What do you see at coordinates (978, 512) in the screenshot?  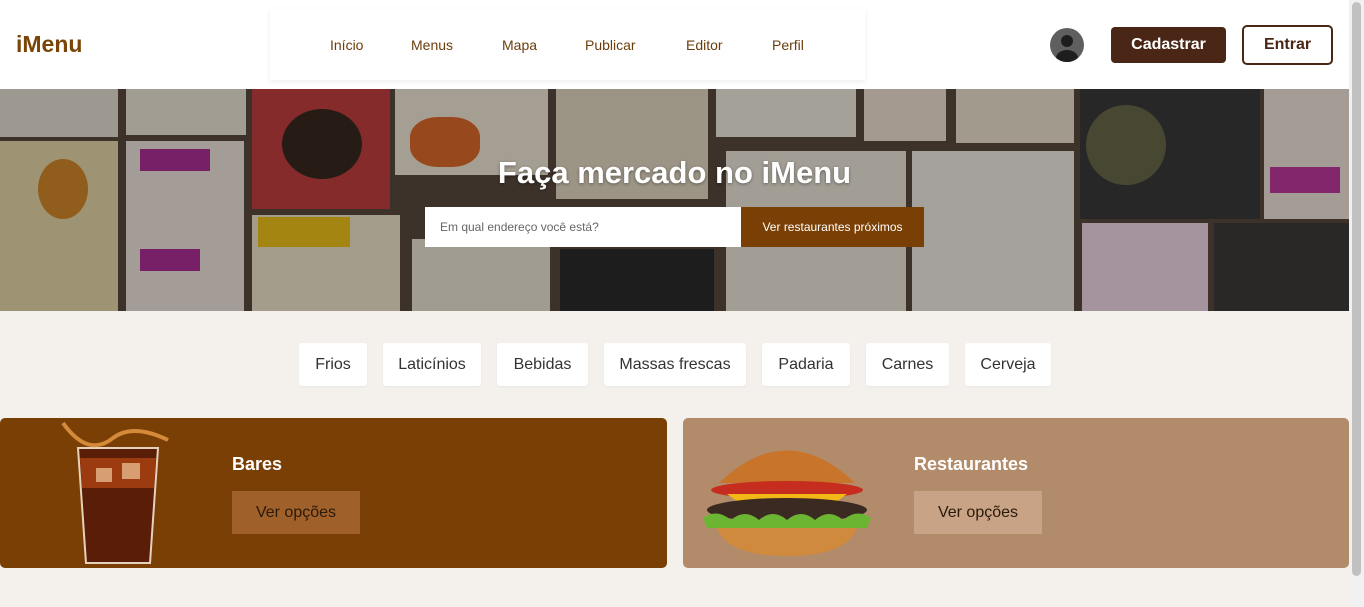 I see `restaurants-options-button: Ver opções` at bounding box center [978, 512].